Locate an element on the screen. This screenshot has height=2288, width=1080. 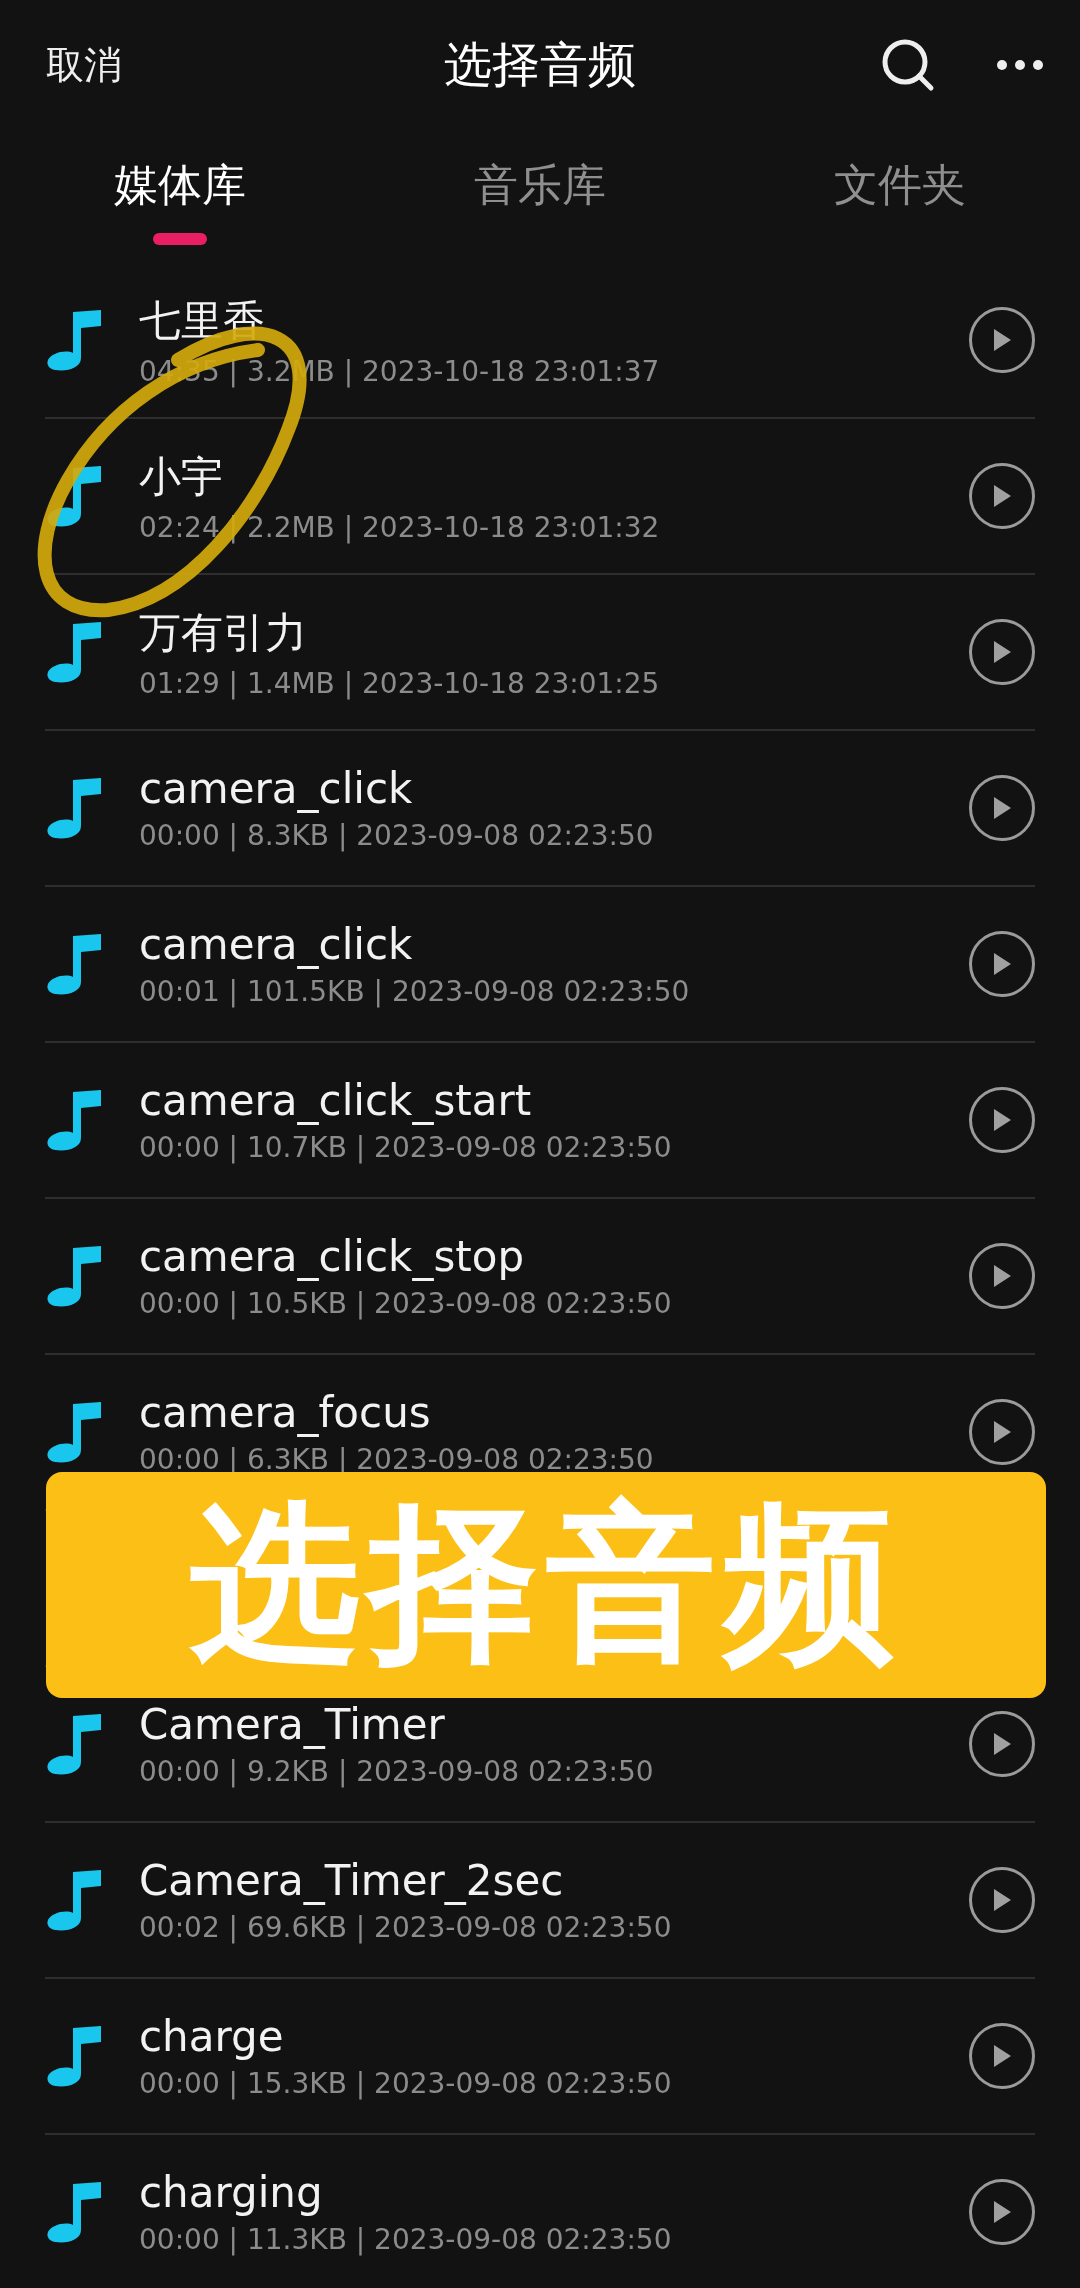
more-icon is located at coordinates (1020, 65).